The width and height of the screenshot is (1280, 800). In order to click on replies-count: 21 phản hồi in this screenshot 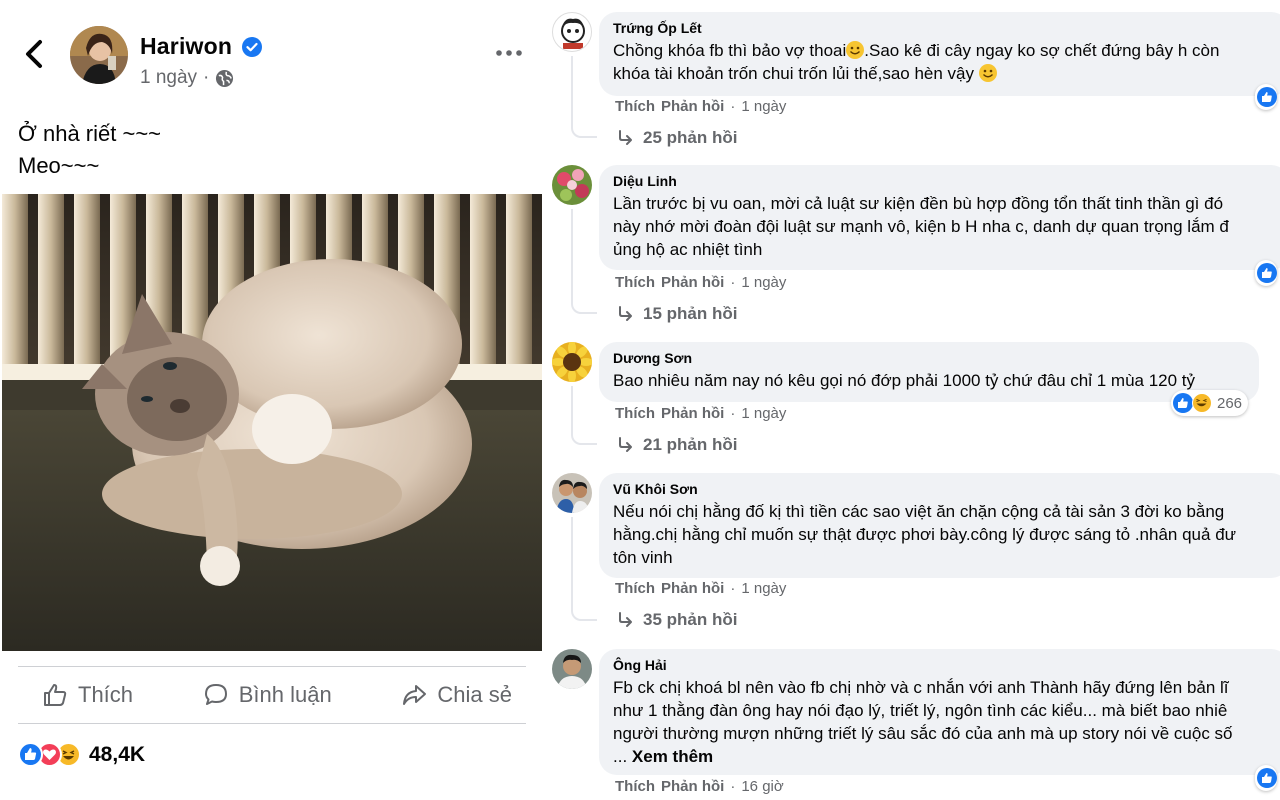, I will do `click(690, 444)`.